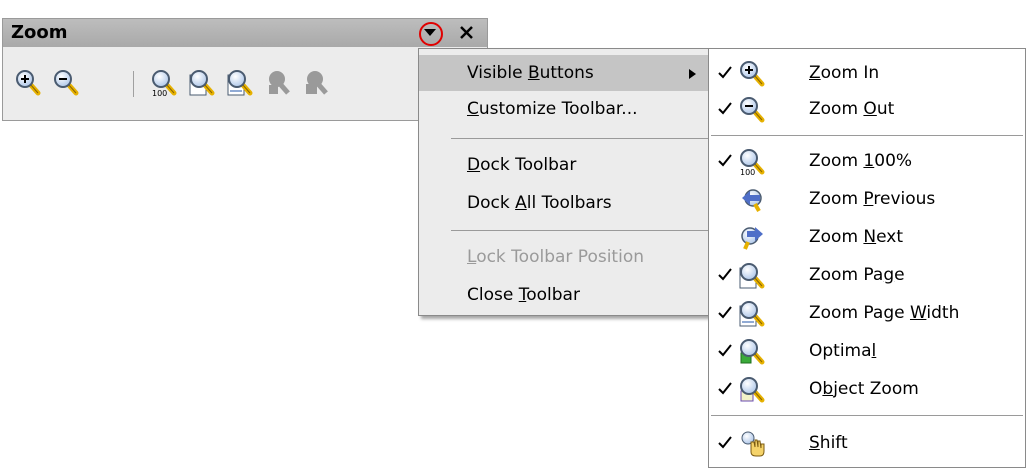 The height and width of the screenshot is (468, 1026). I want to click on menu-item-lock-toolbar-position: Lock Toolbar Position, so click(566, 257).